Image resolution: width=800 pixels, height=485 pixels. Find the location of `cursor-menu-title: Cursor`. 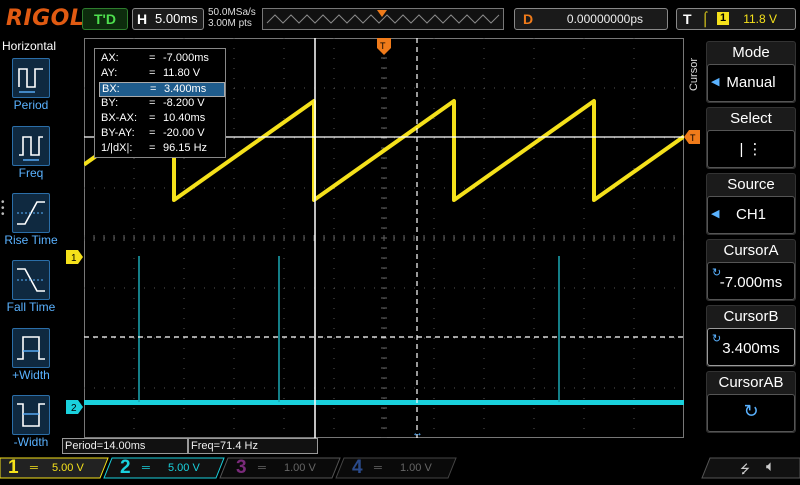

cursor-menu-title: Cursor is located at coordinates (694, 75).